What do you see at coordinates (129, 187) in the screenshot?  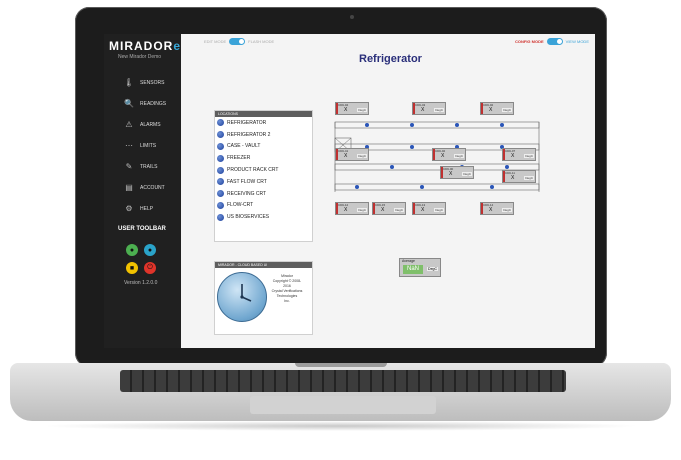 I see `account-icon: ▤` at bounding box center [129, 187].